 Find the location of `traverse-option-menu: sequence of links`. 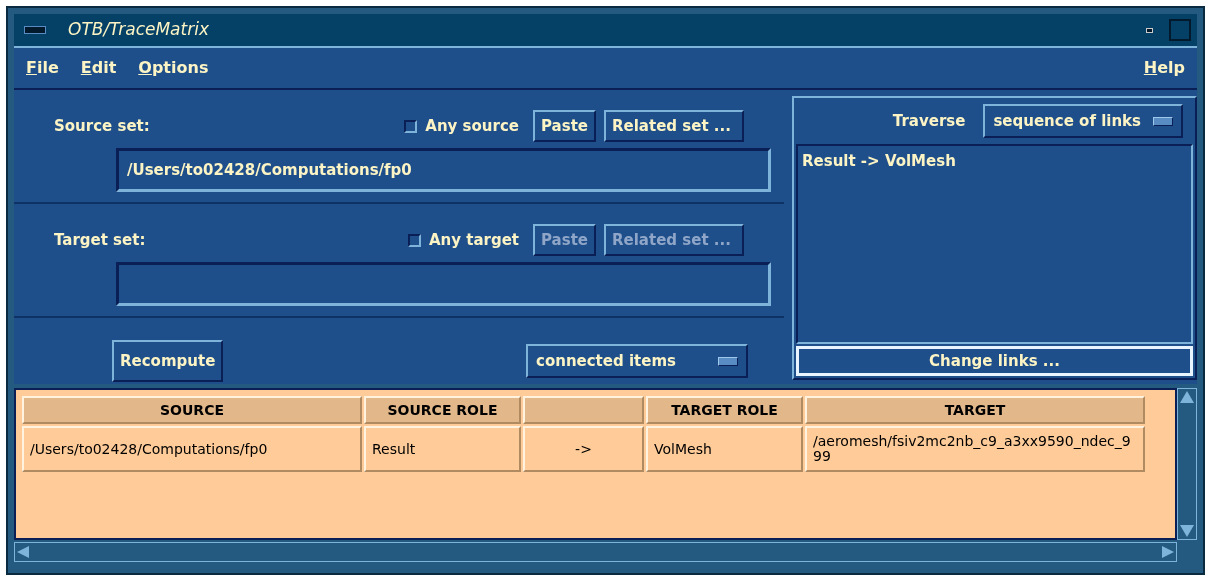

traverse-option-menu: sequence of links is located at coordinates (1083, 121).